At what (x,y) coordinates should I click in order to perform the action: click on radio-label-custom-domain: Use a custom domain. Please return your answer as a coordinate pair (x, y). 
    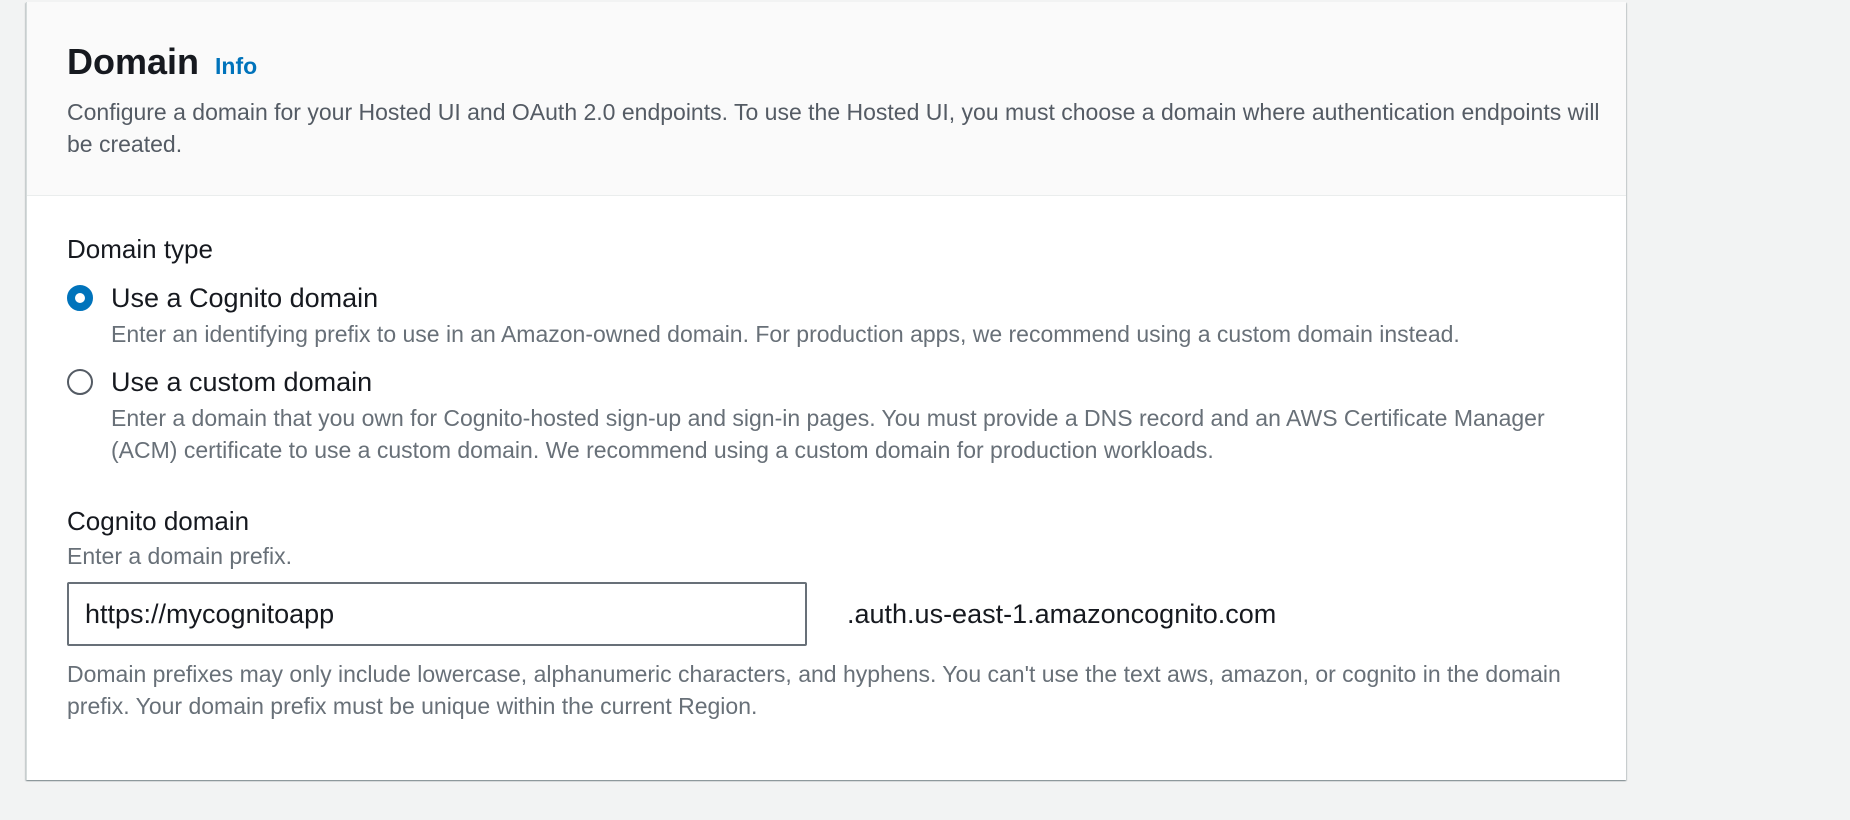
    Looking at the image, I should click on (851, 382).